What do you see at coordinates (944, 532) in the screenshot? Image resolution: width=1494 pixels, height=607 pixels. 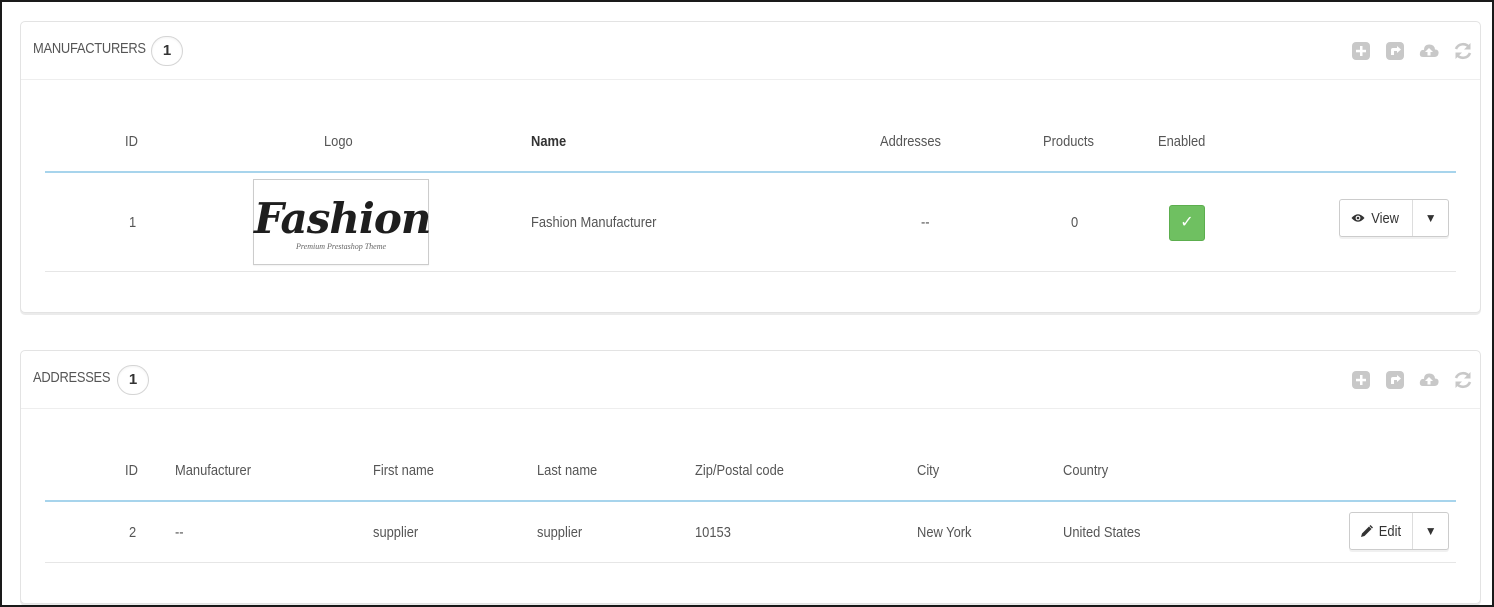 I see `cell-city: New York` at bounding box center [944, 532].